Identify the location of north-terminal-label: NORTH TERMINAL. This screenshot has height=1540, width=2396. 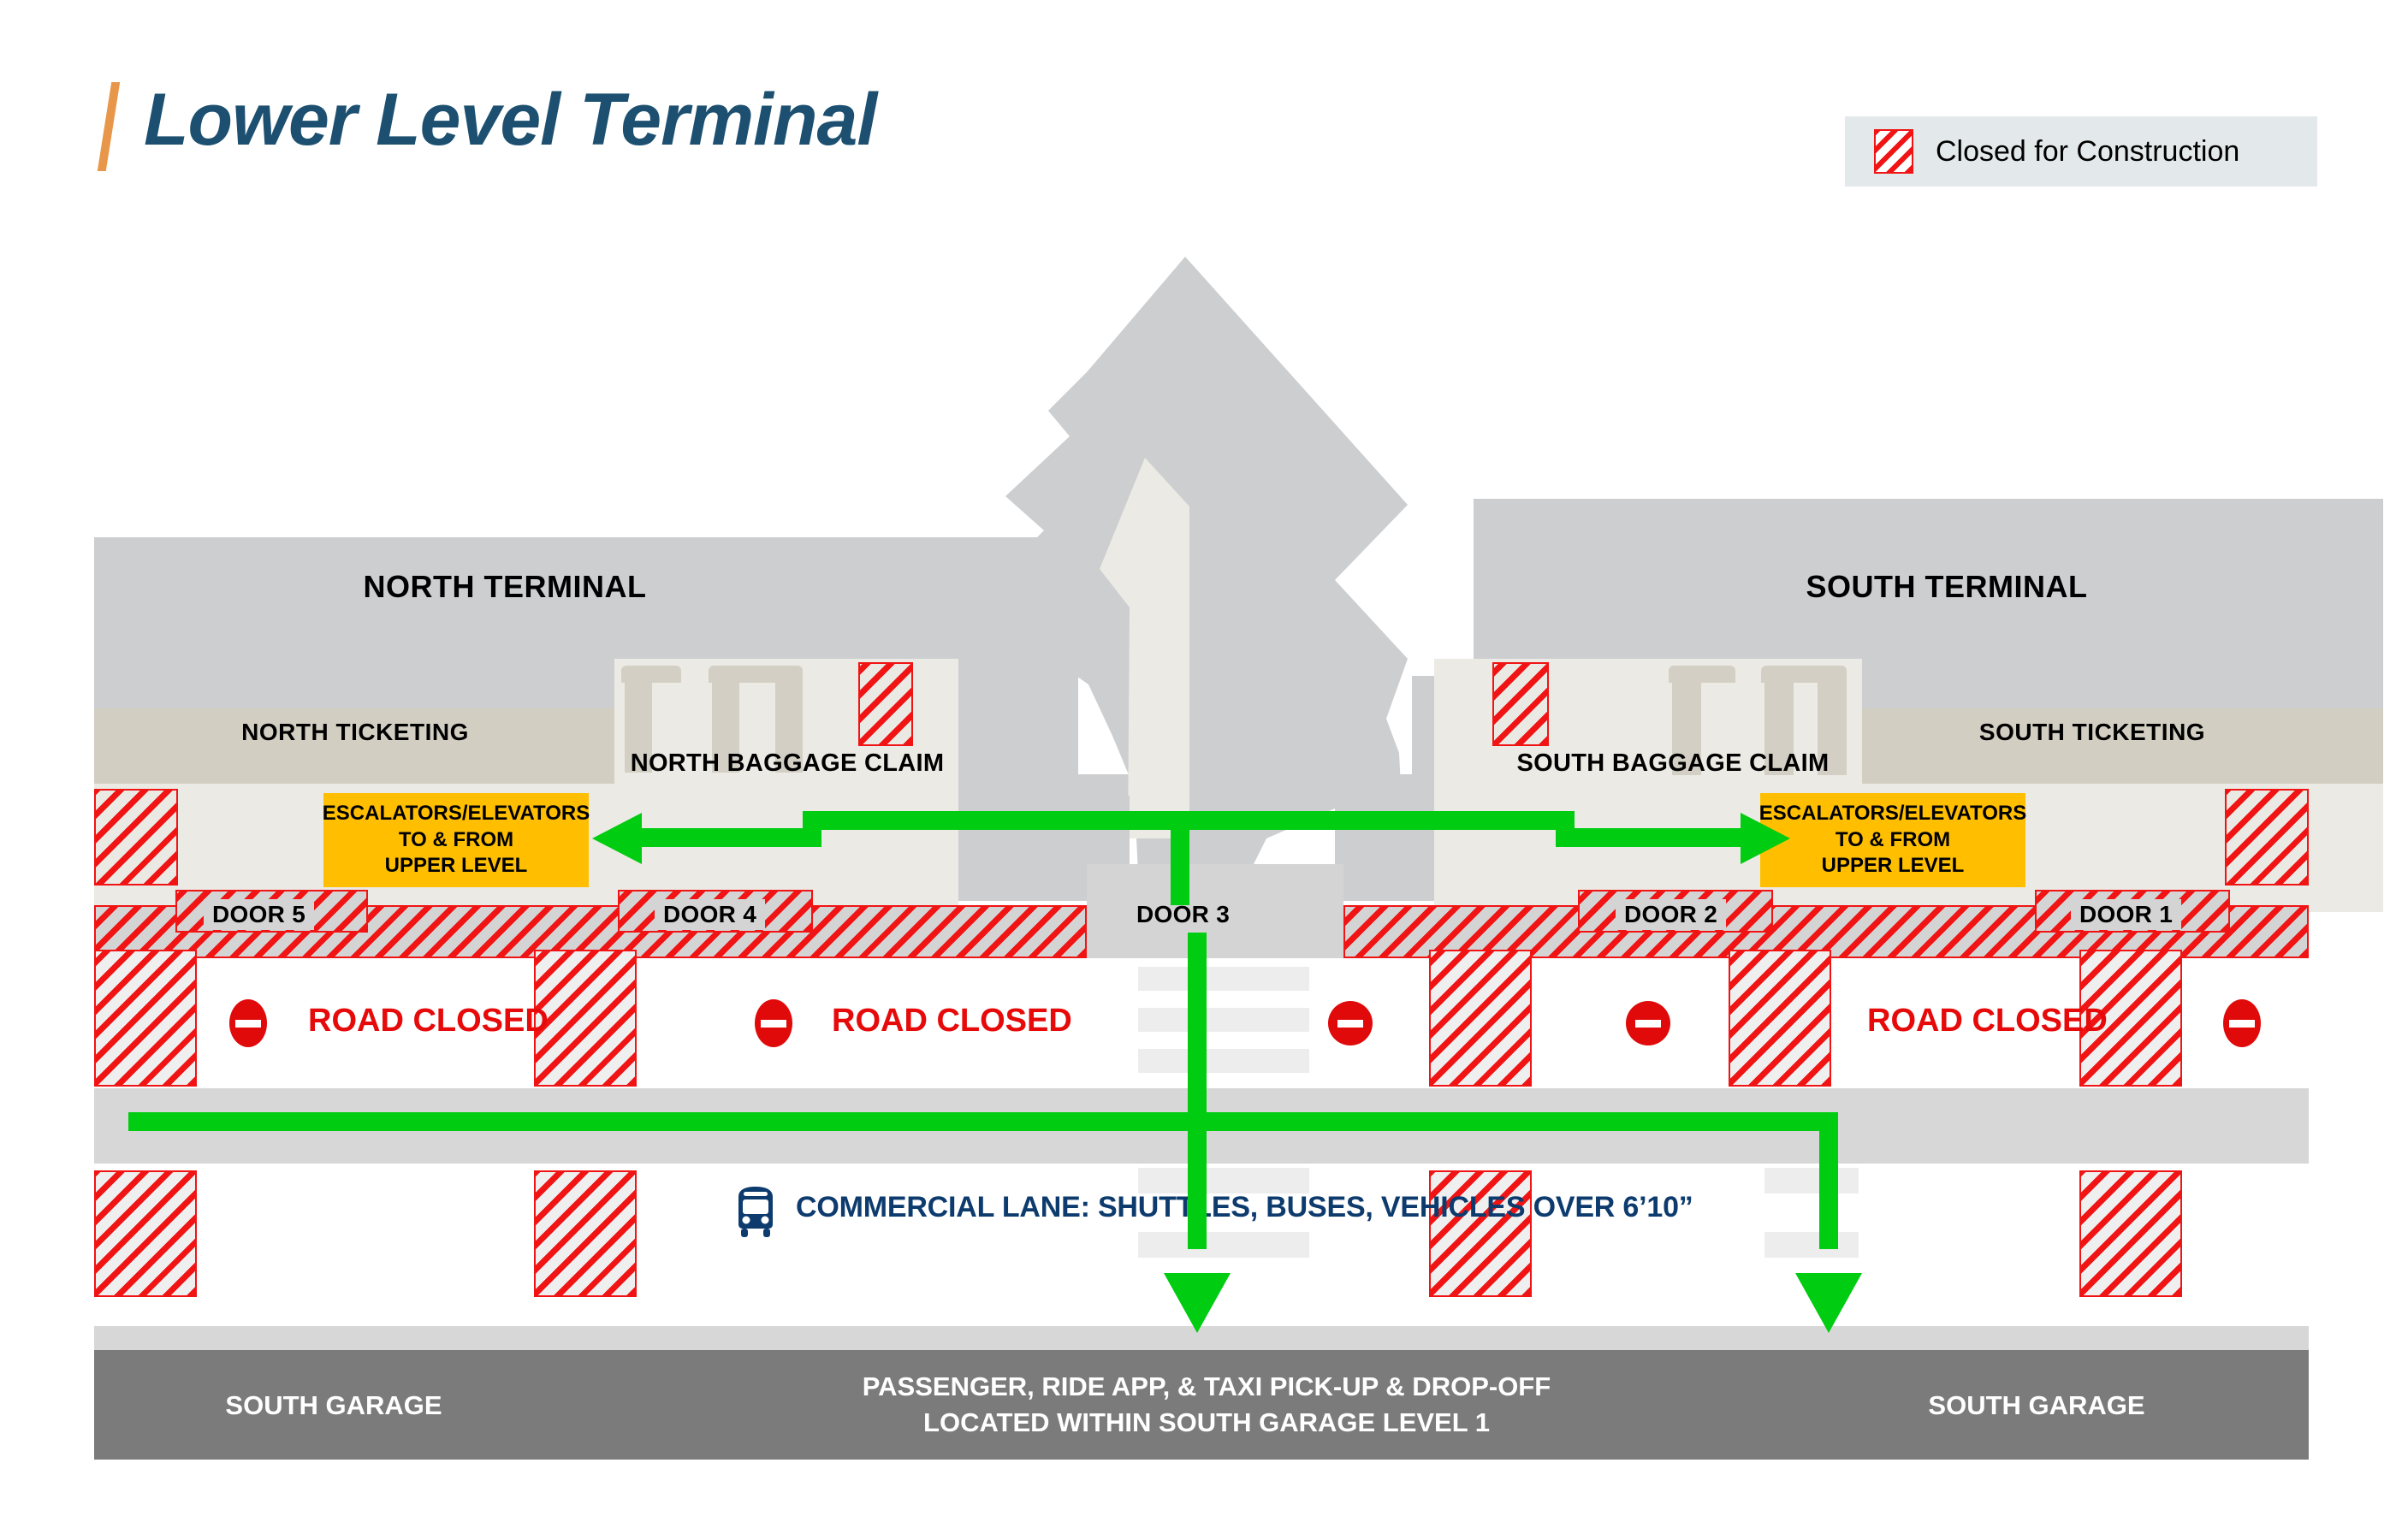
(505, 586).